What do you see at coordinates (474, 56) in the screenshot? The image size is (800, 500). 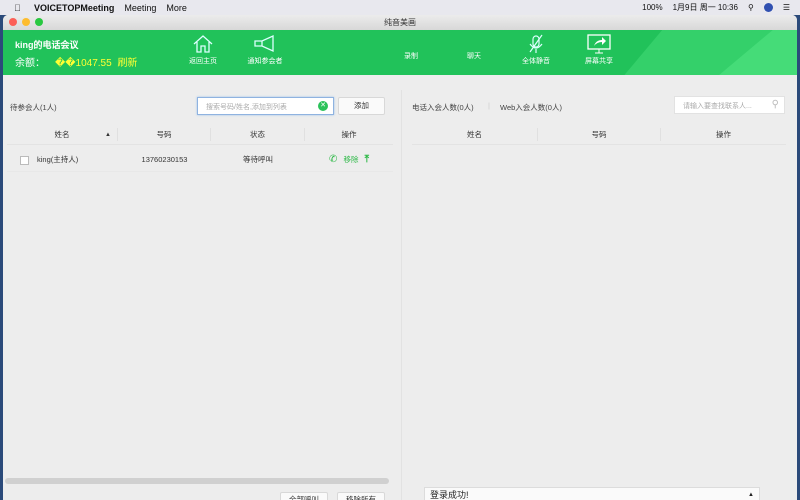 I see `chat-button: 聊天` at bounding box center [474, 56].